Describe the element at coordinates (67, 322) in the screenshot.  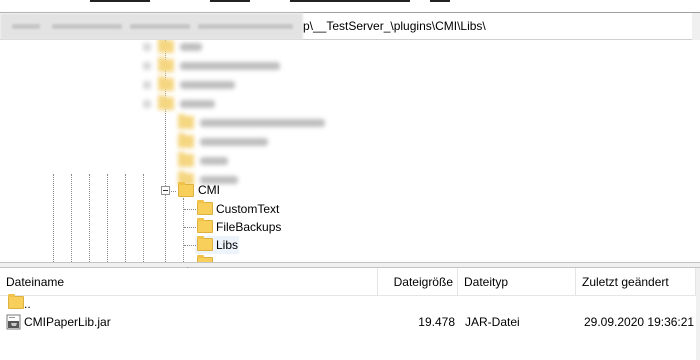
I see `file-name: CMIPaperLib.jar` at that location.